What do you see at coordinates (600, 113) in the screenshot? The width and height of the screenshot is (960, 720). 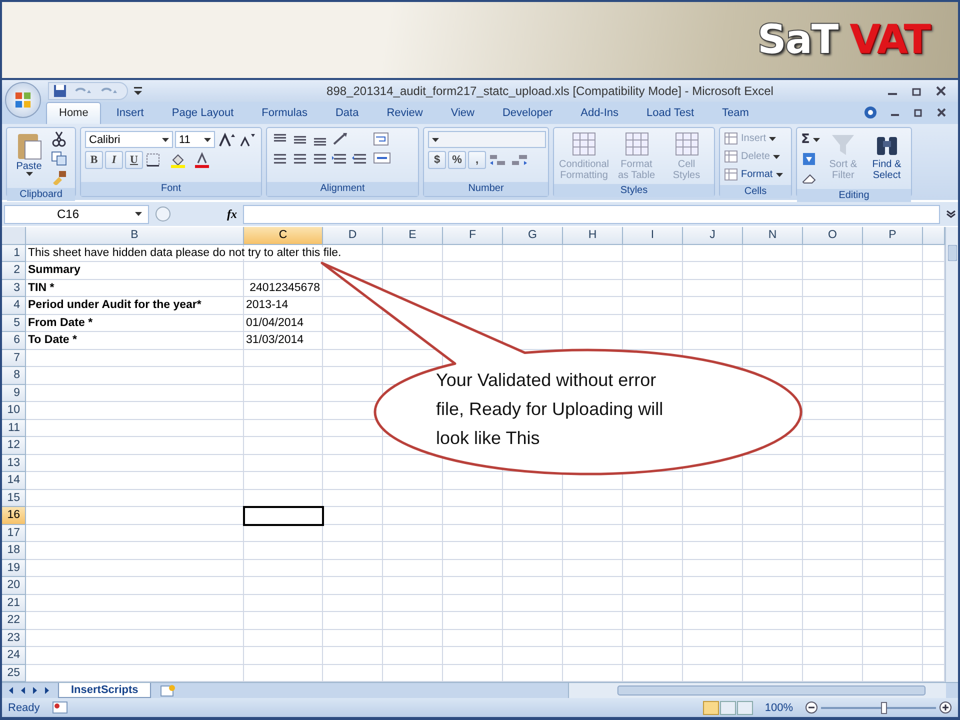 I see `ribbon-tab: Add-Ins` at bounding box center [600, 113].